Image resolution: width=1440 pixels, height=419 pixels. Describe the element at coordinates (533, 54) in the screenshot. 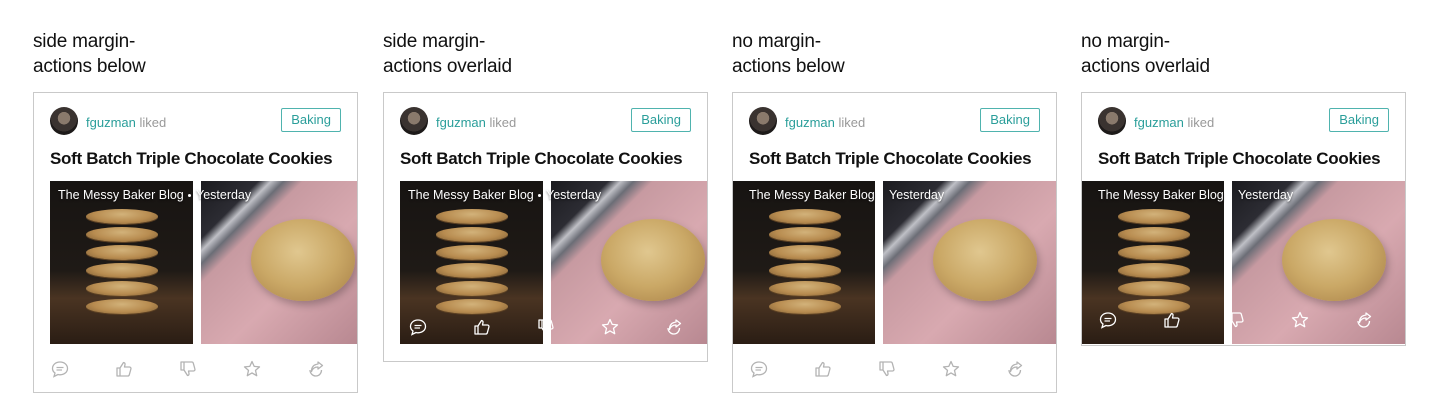

I see `variant-label: side margin- actions overlaid` at that location.